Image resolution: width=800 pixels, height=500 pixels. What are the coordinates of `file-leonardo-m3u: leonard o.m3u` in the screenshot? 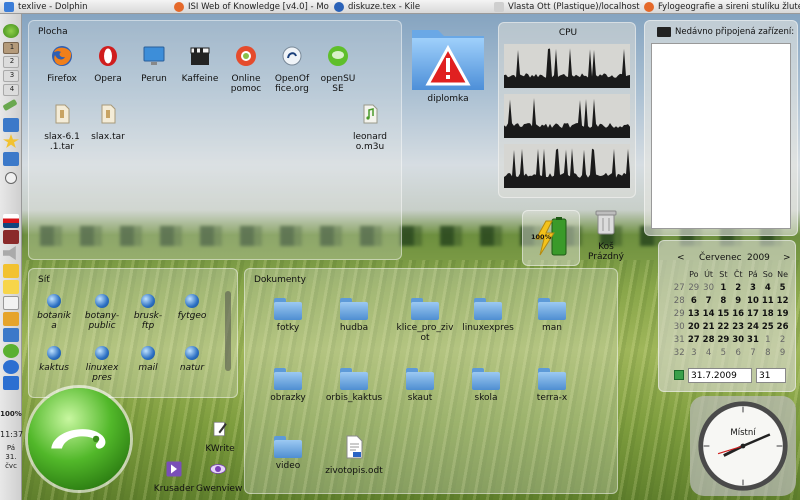 It's located at (370, 127).